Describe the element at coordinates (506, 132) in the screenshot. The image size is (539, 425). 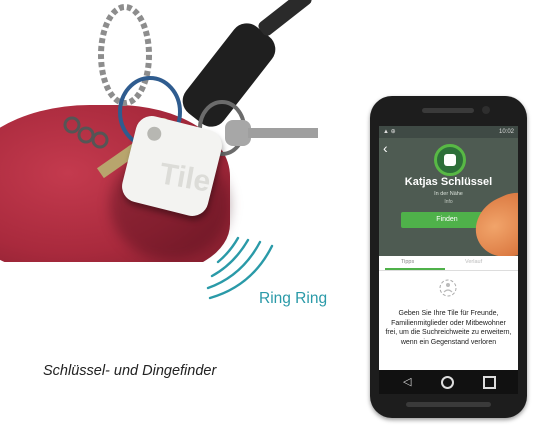
I see `status-time: 10:02` at that location.